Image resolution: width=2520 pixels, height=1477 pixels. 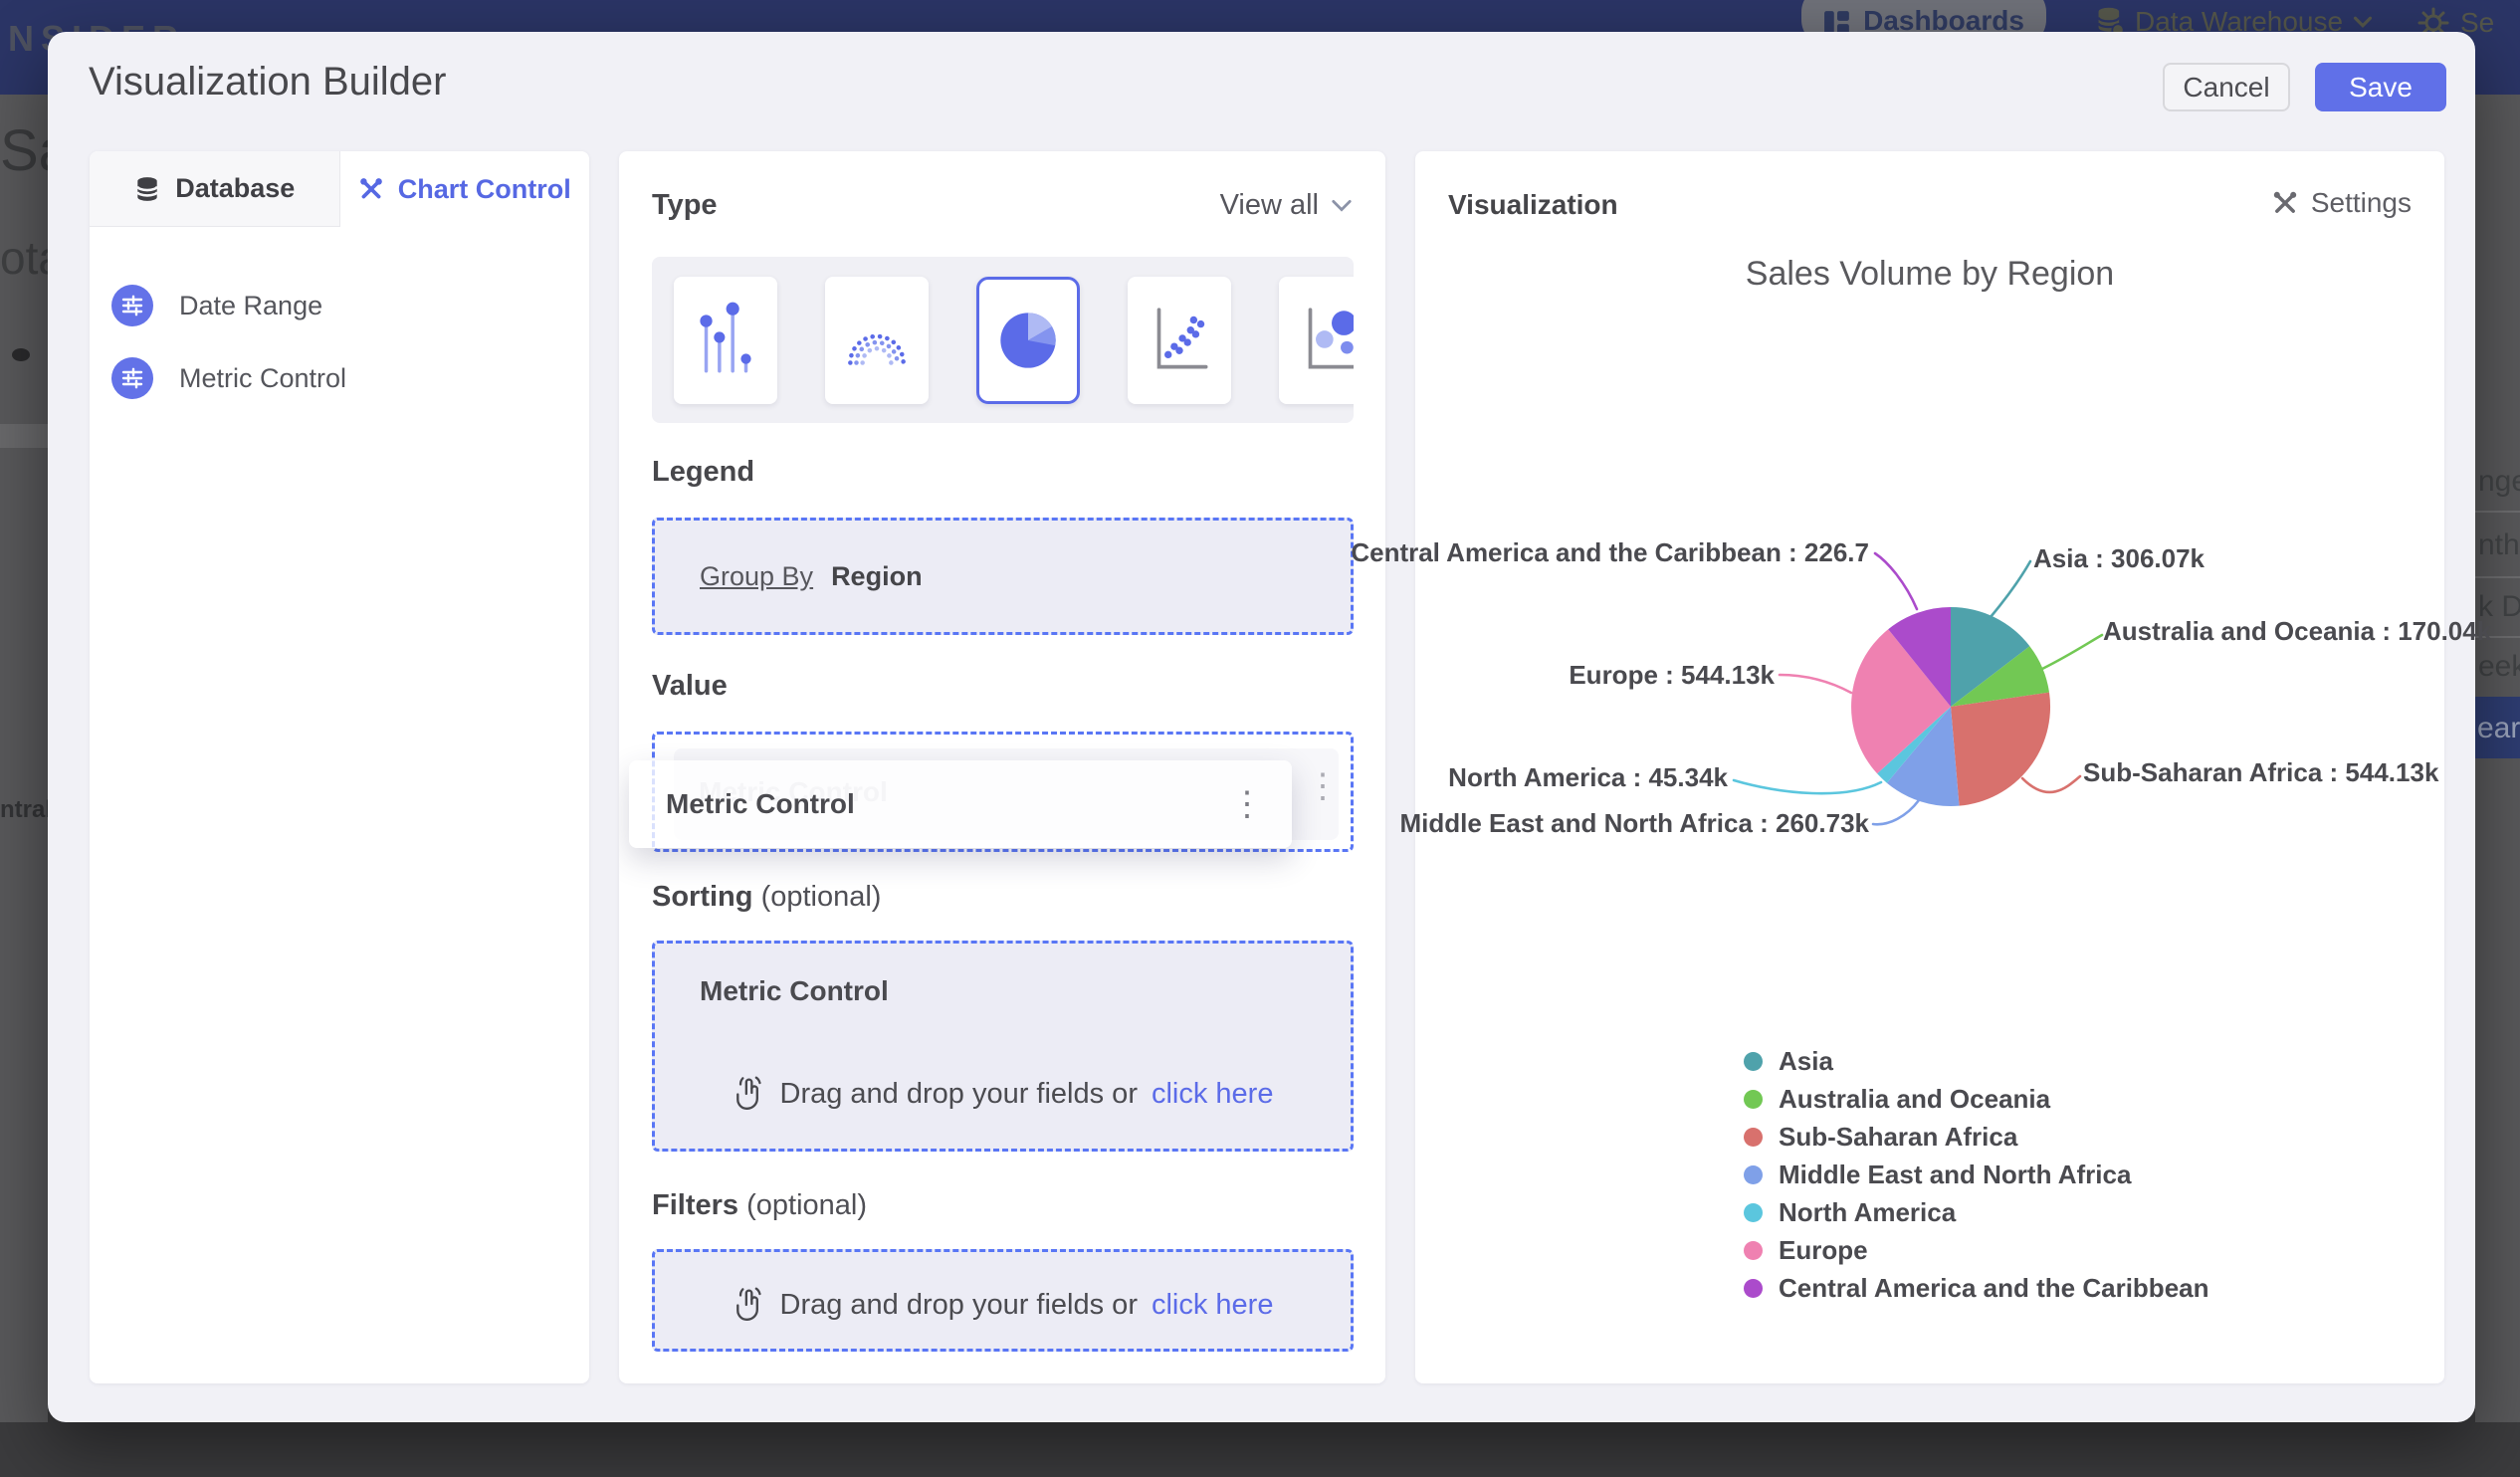 What do you see at coordinates (1898, 1136) in the screenshot?
I see `legend-label: Sub-Saharan Africa` at bounding box center [1898, 1136].